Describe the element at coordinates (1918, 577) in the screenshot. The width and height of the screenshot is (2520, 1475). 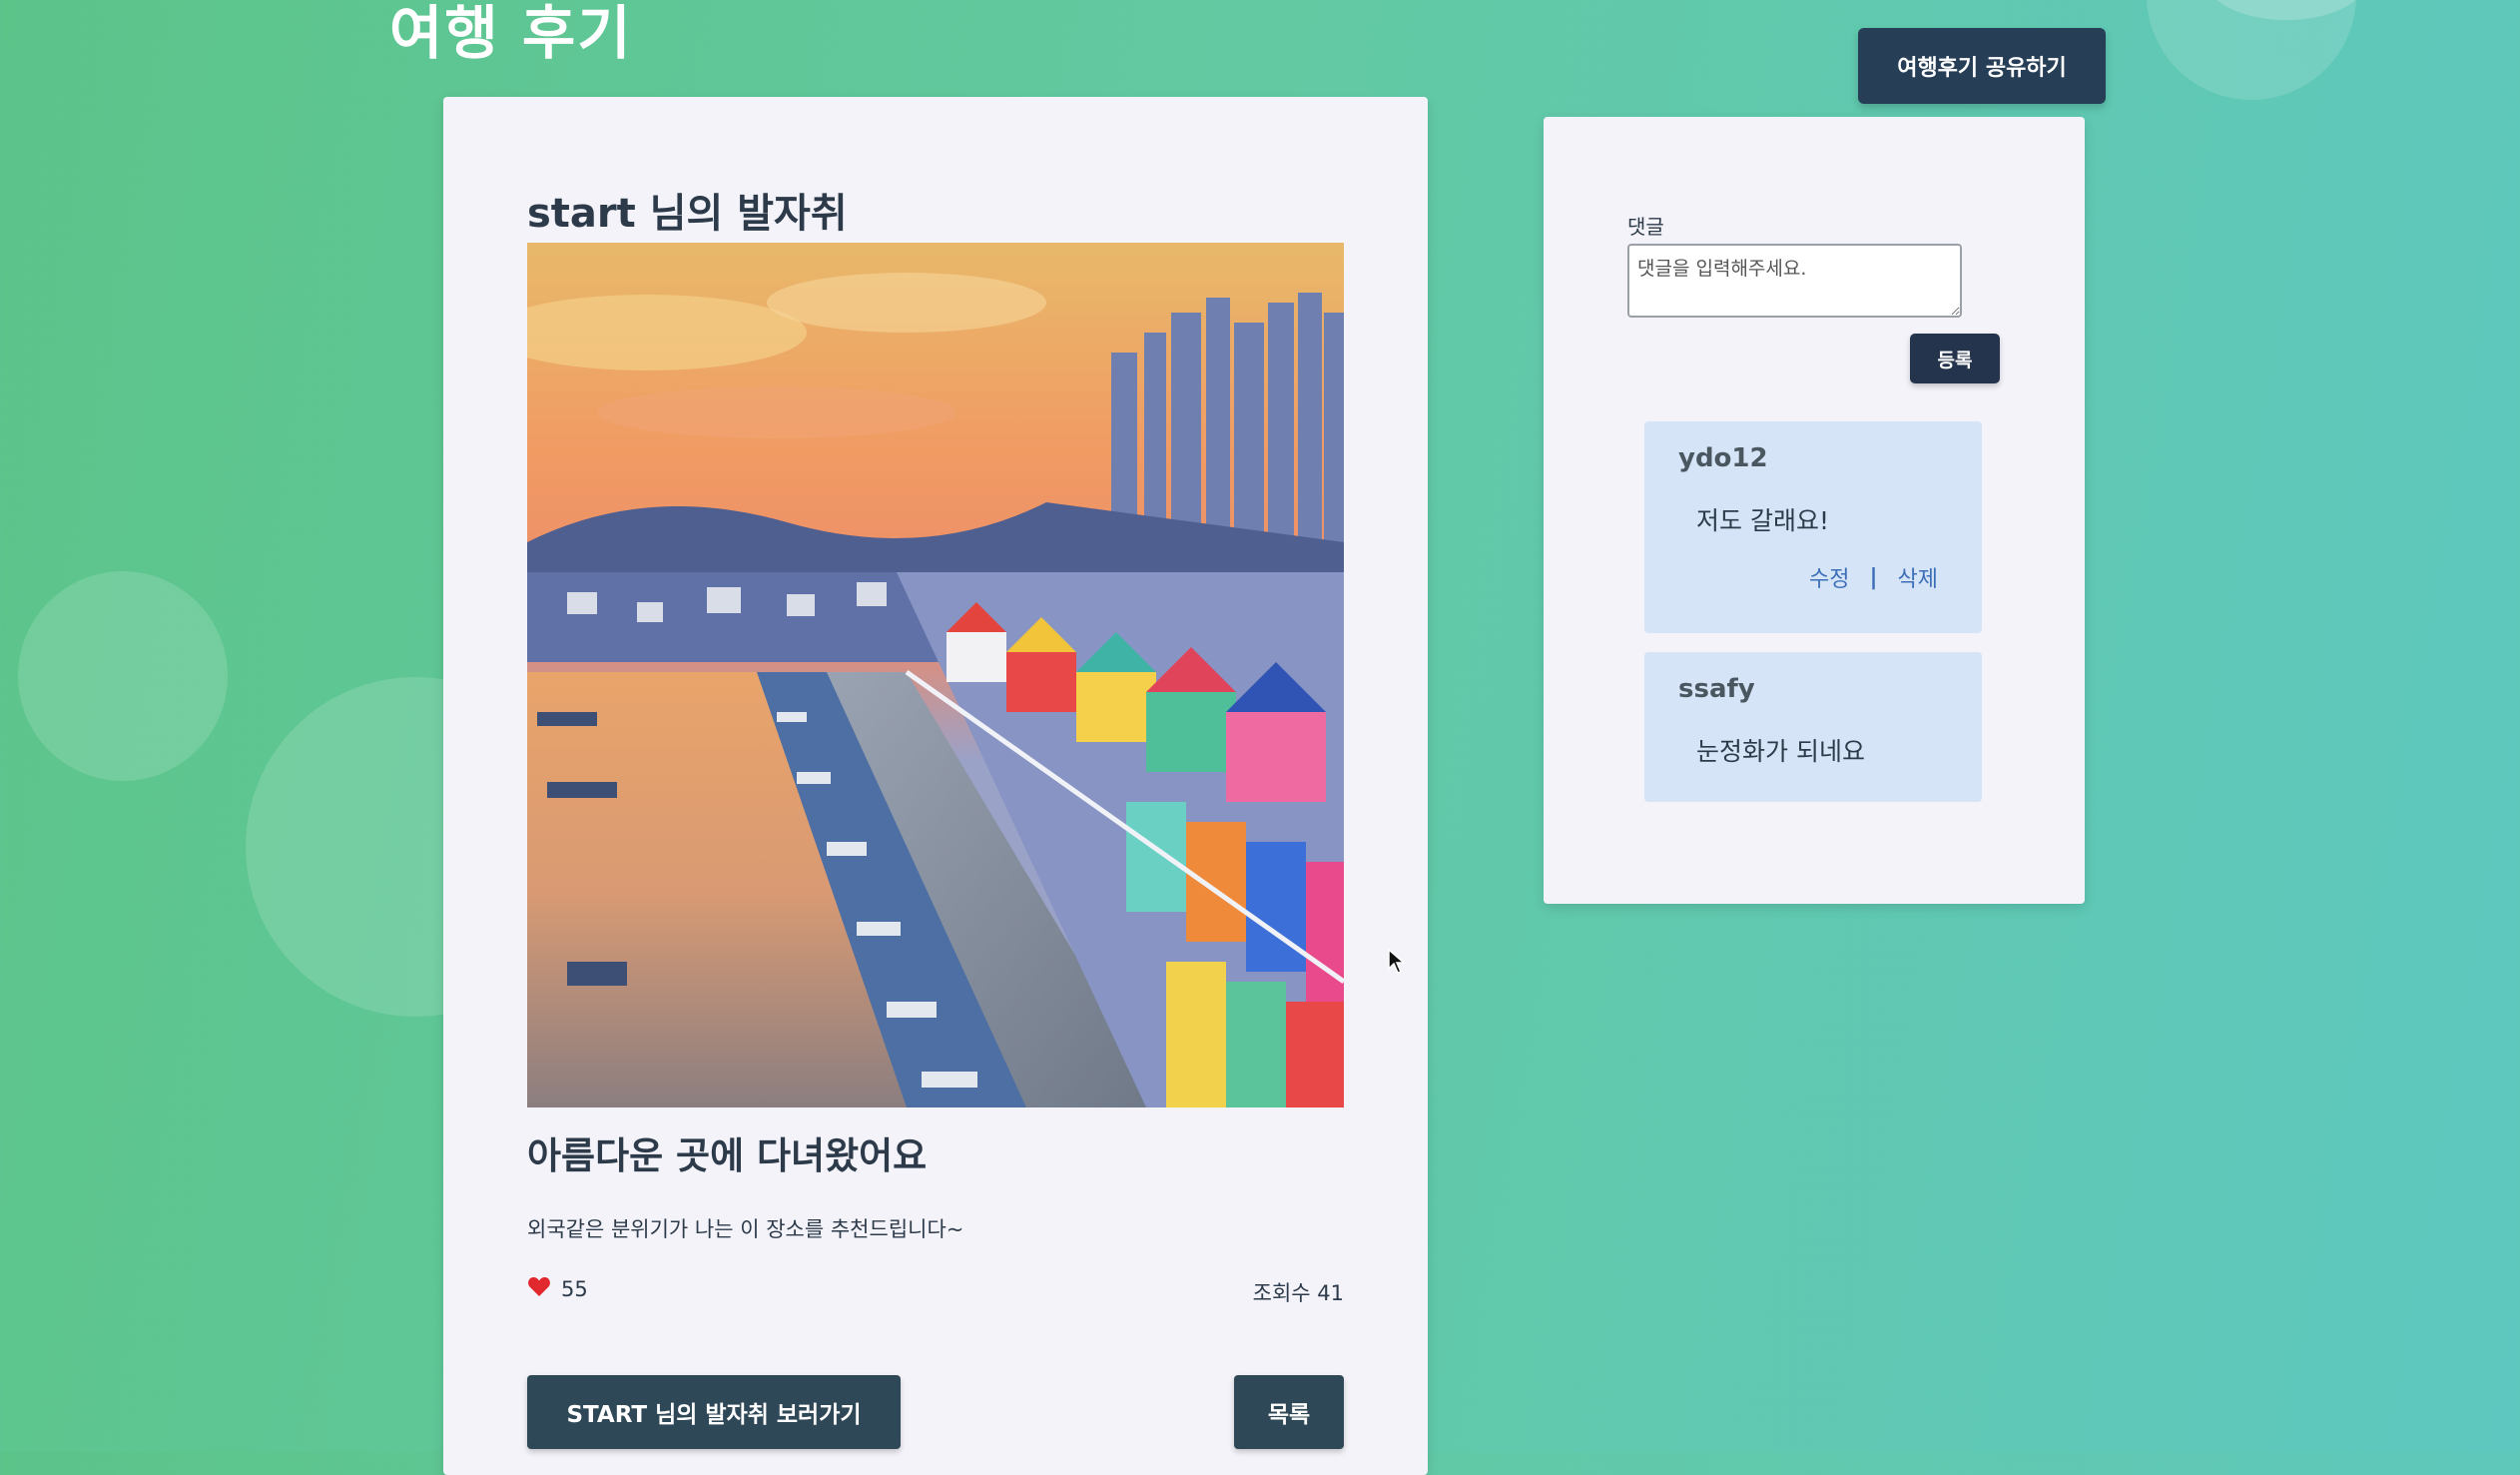
I see `delete-comment-link: 삭제` at that location.